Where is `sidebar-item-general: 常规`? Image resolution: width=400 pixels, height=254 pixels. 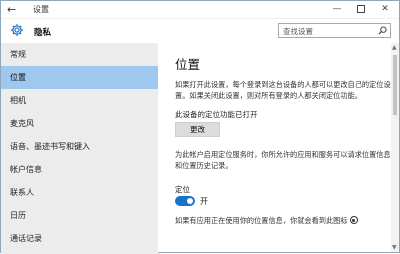 sidebar-item-general: 常规 is located at coordinates (79, 54).